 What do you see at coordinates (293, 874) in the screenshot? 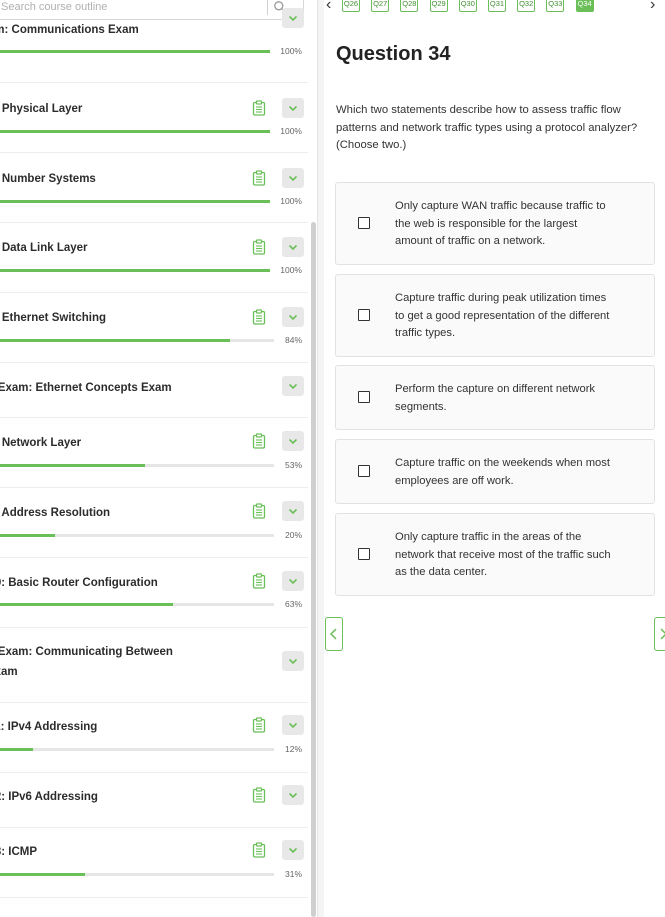
I see `progress-percent: 31%` at bounding box center [293, 874].